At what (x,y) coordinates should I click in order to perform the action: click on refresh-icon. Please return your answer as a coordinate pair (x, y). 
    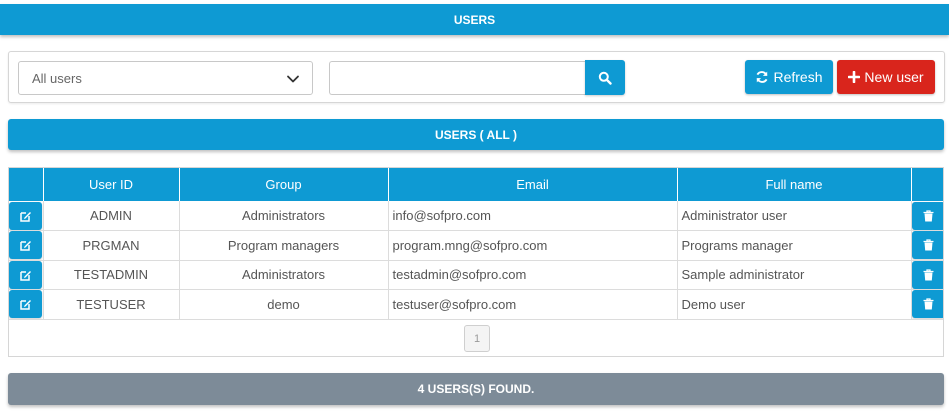
    Looking at the image, I should click on (762, 77).